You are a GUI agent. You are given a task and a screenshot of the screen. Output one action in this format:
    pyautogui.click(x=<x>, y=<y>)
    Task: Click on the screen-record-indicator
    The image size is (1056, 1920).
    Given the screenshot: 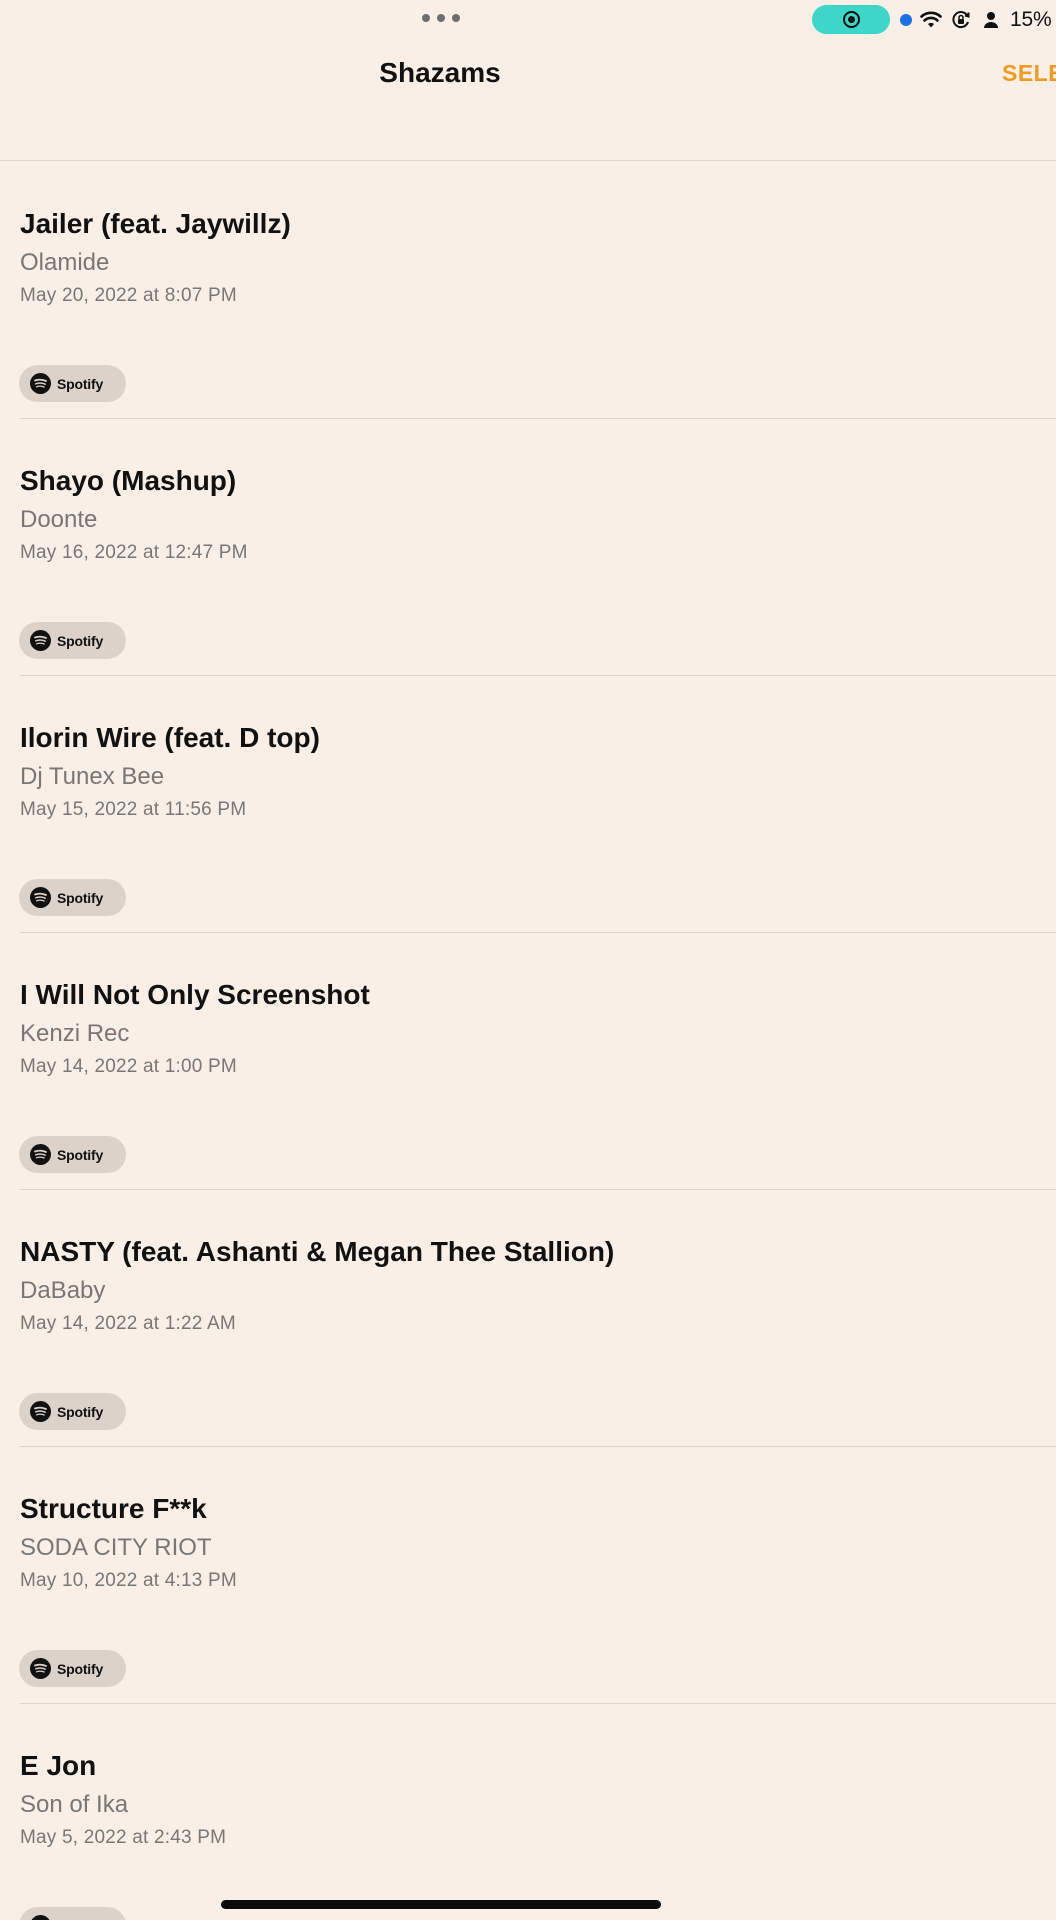 What is the action you would take?
    pyautogui.click(x=851, y=19)
    